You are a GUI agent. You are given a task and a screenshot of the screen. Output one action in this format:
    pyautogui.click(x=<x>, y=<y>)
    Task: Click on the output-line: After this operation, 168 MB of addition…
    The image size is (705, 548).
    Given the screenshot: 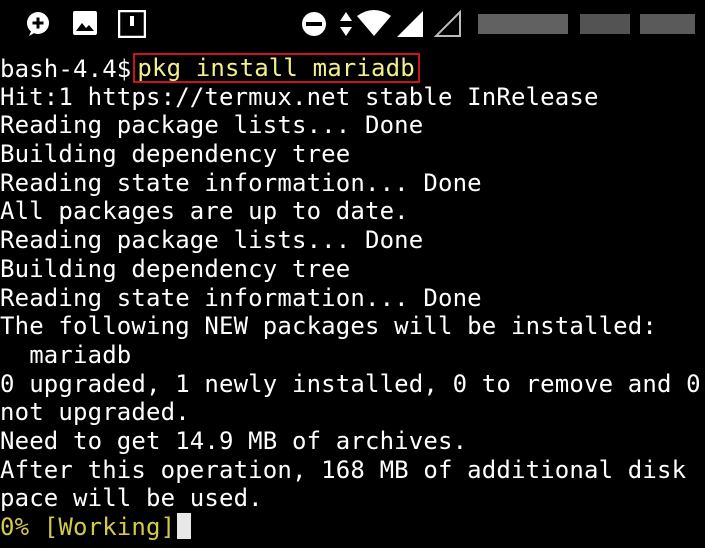 What is the action you would take?
    pyautogui.click(x=343, y=469)
    